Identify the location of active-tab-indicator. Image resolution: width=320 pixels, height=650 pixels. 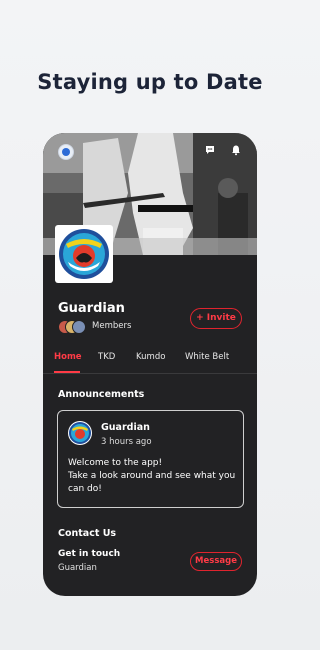
(67, 372).